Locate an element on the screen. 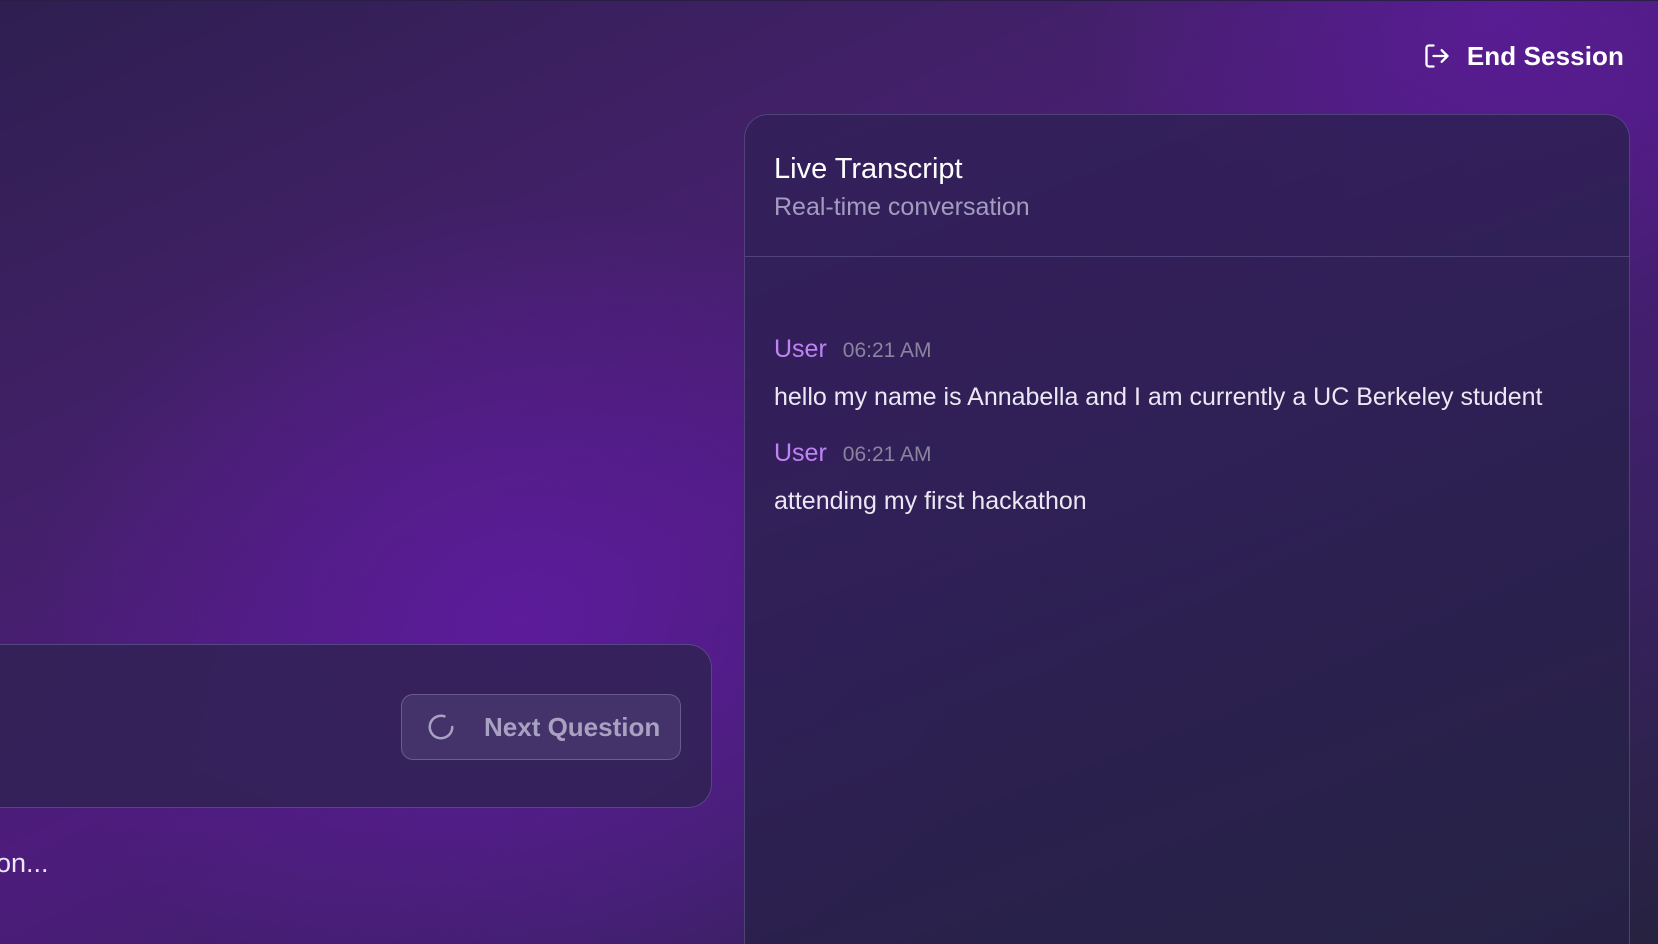 Image resolution: width=1658 pixels, height=944 pixels. message-text: attending my first hackathon is located at coordinates (930, 501).